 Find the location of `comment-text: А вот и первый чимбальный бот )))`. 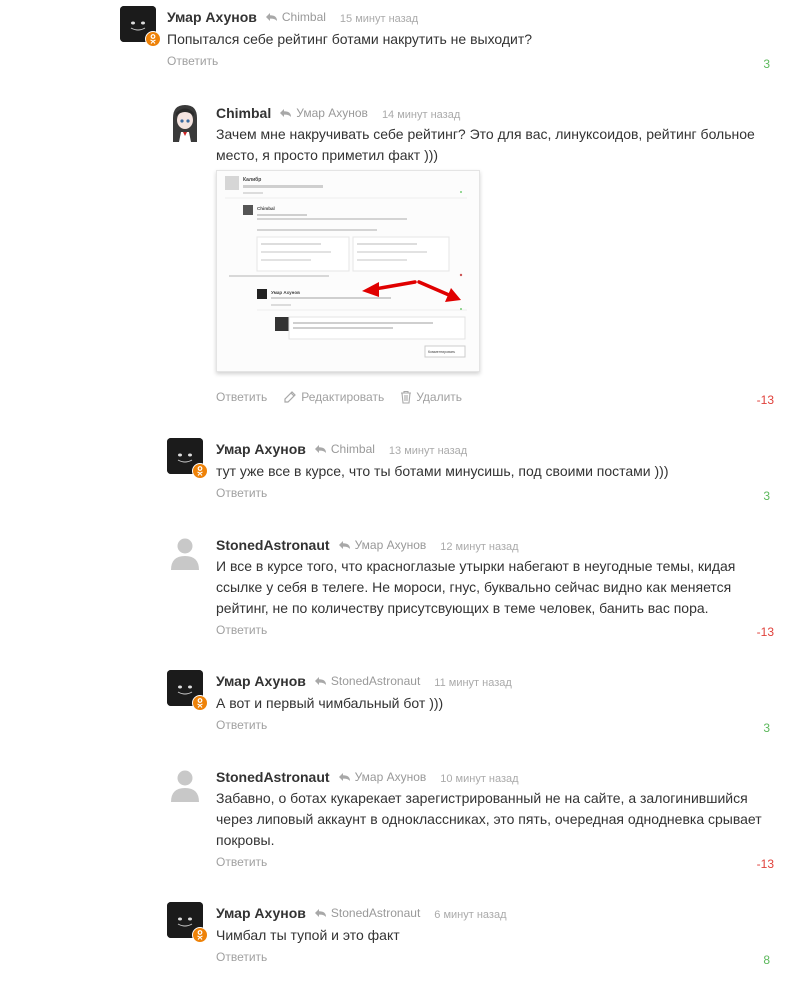

comment-text: А вот и первый чимбальный бот ))) is located at coordinates (330, 703).